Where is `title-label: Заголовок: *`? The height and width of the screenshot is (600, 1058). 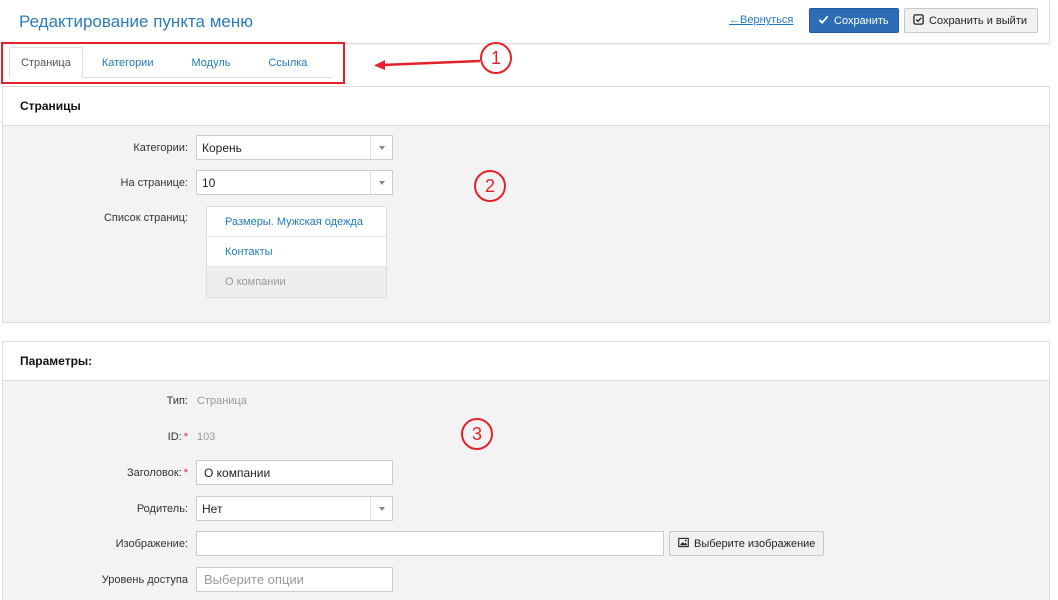
title-label: Заголовок: * is located at coordinates (157, 472).